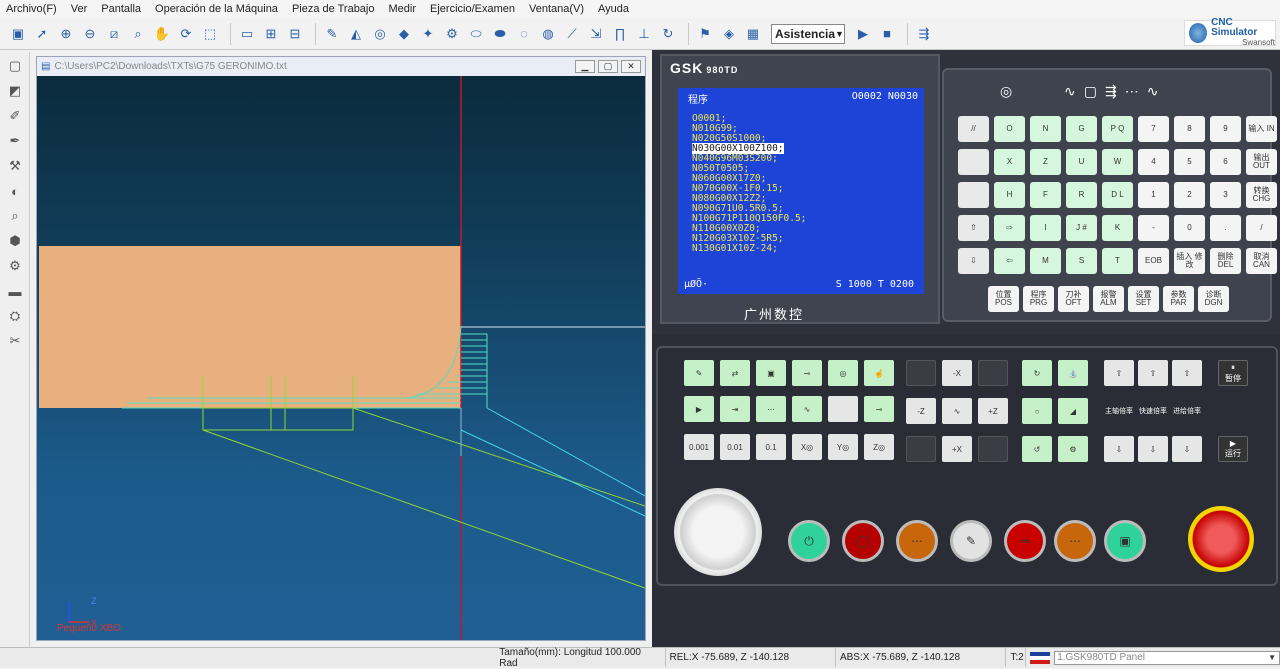 This screenshot has width=1280, height=669. I want to click on rapid-override-down-button: ⇩, so click(1153, 449).